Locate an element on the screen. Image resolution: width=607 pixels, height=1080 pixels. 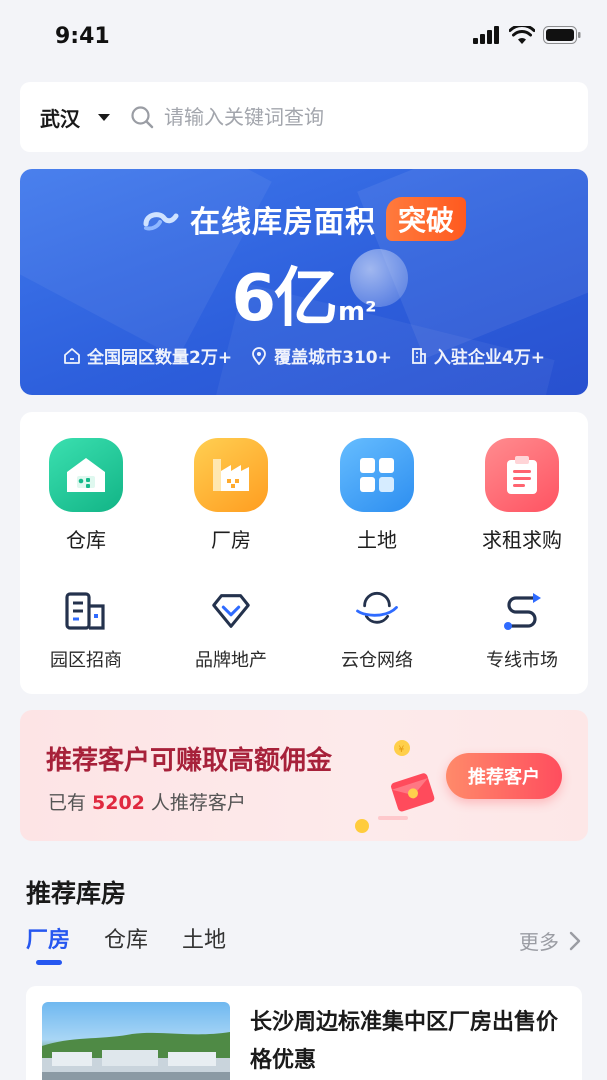
banner-unit: m² is located at coordinates (357, 312).